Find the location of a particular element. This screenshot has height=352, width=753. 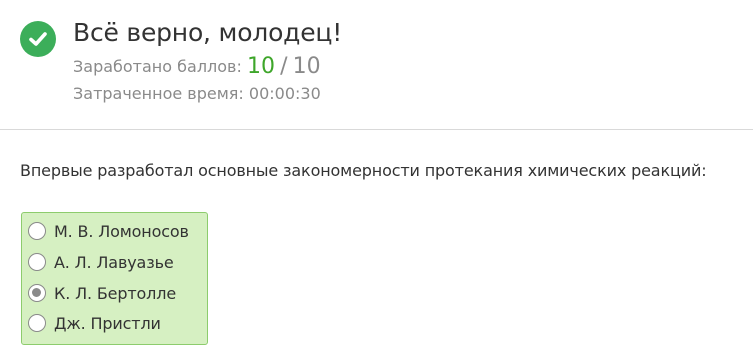

score-line: Заработано баллов: 10 / 10 is located at coordinates (197, 66).